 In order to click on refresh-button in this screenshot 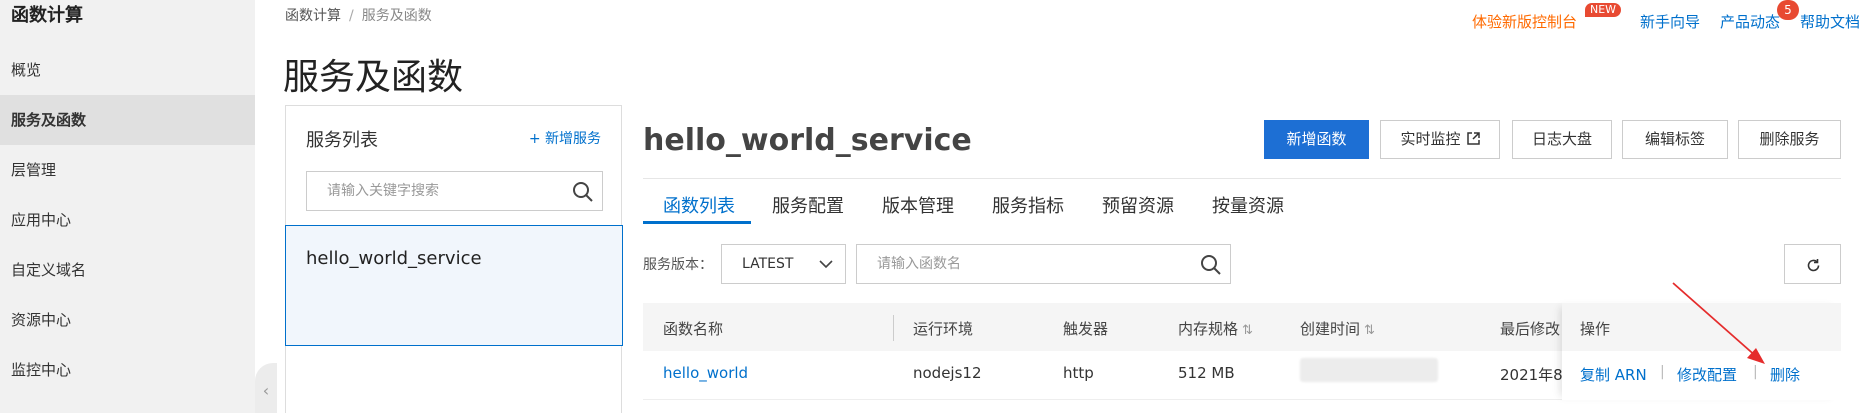, I will do `click(1812, 264)`.